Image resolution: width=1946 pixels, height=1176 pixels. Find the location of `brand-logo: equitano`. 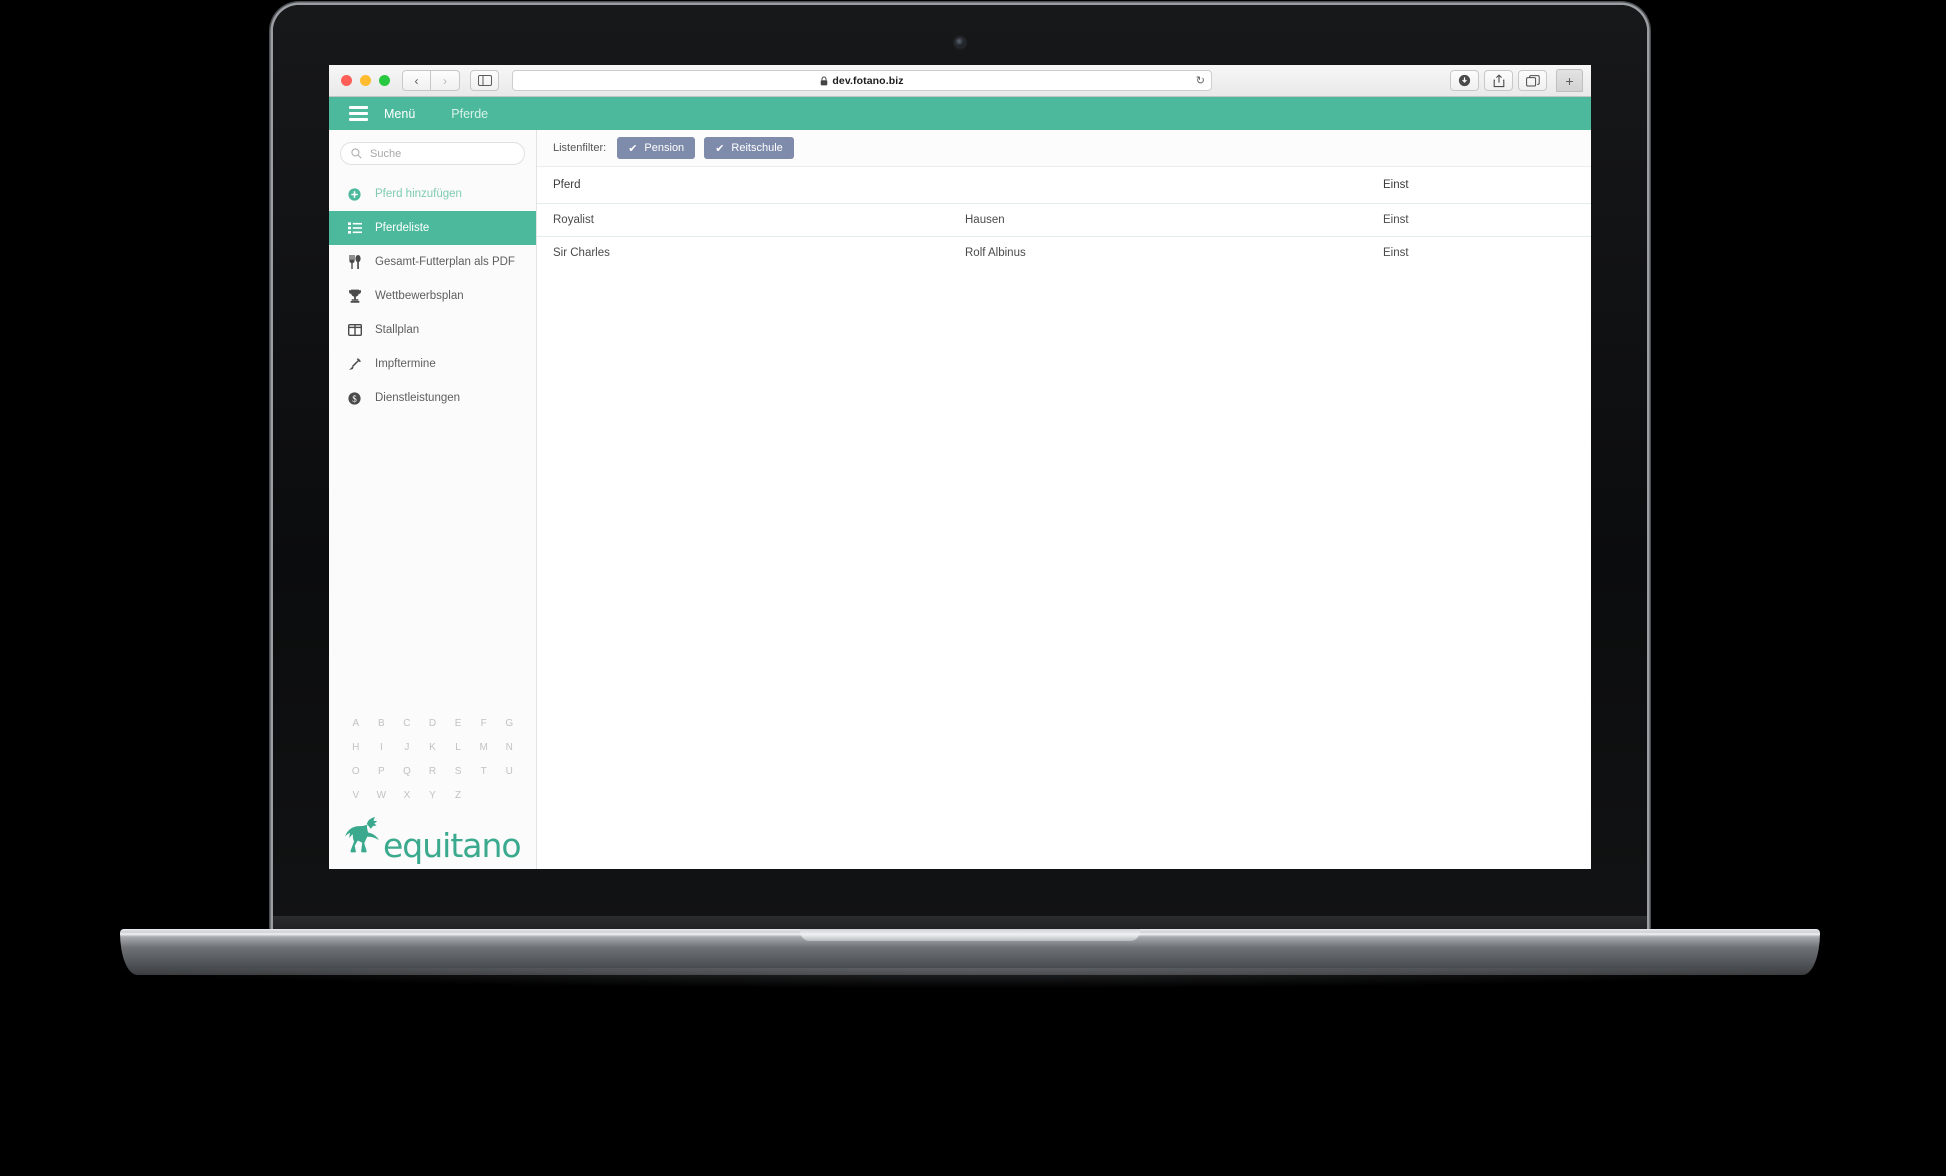

brand-logo: equitano is located at coordinates (432, 842).